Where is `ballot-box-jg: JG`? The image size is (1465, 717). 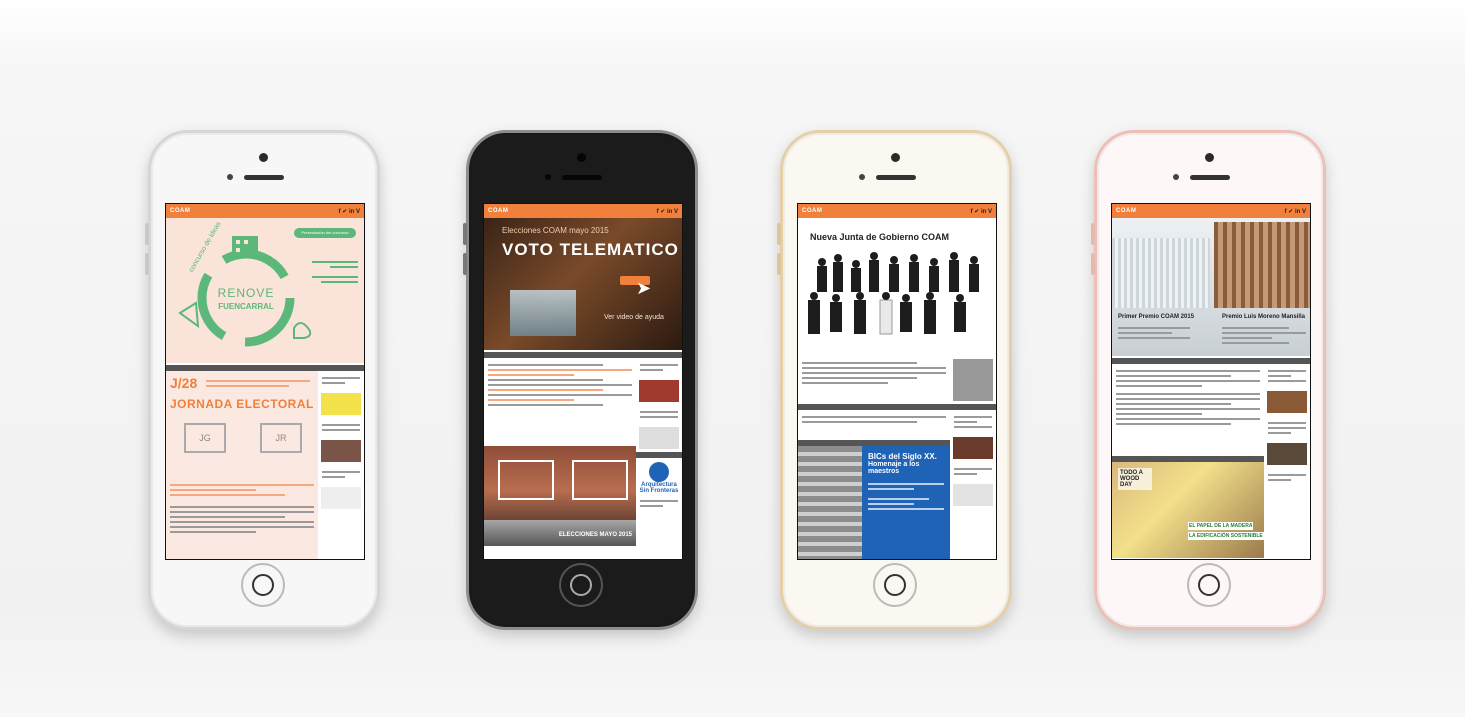
ballot-box-jg: JG is located at coordinates (205, 438).